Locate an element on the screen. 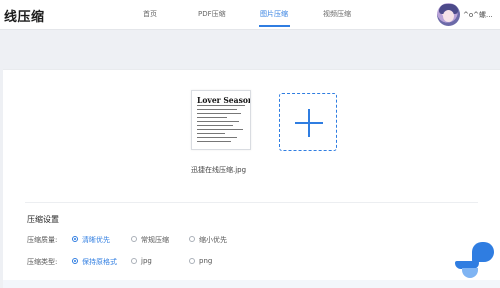 This screenshot has width=500, height=288. uploaded-filename: 迅捷在线压缩.jpg is located at coordinates (219, 170).